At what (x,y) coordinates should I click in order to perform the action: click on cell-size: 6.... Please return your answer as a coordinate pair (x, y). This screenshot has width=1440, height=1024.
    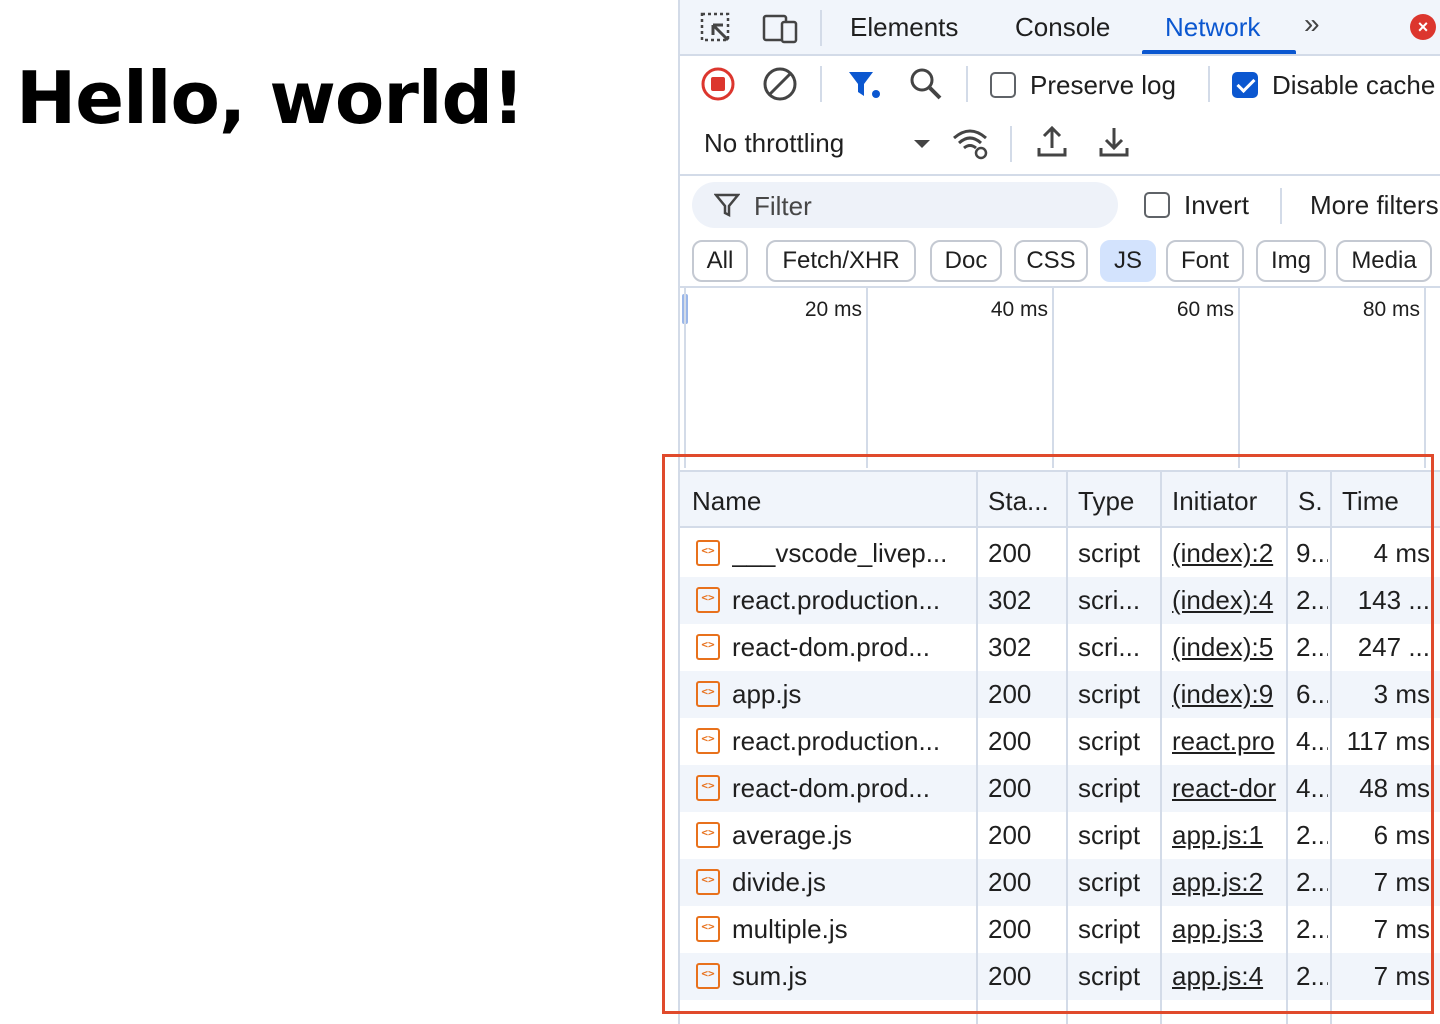
    Looking at the image, I should click on (1312, 694).